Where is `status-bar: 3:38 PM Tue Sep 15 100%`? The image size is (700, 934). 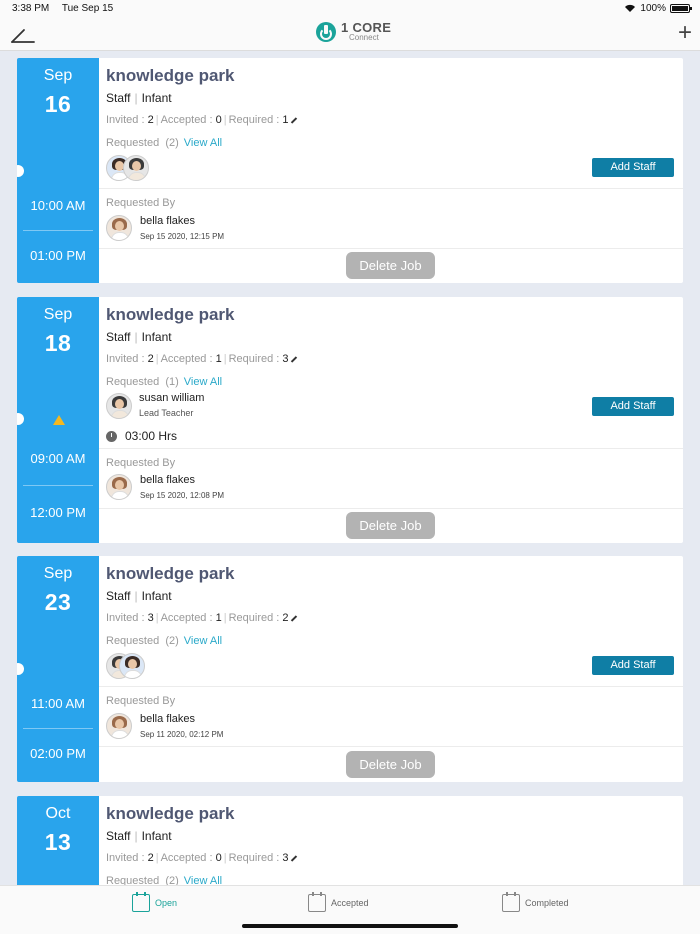
status-bar: 3:38 PM Tue Sep 15 100% is located at coordinates (350, 9).